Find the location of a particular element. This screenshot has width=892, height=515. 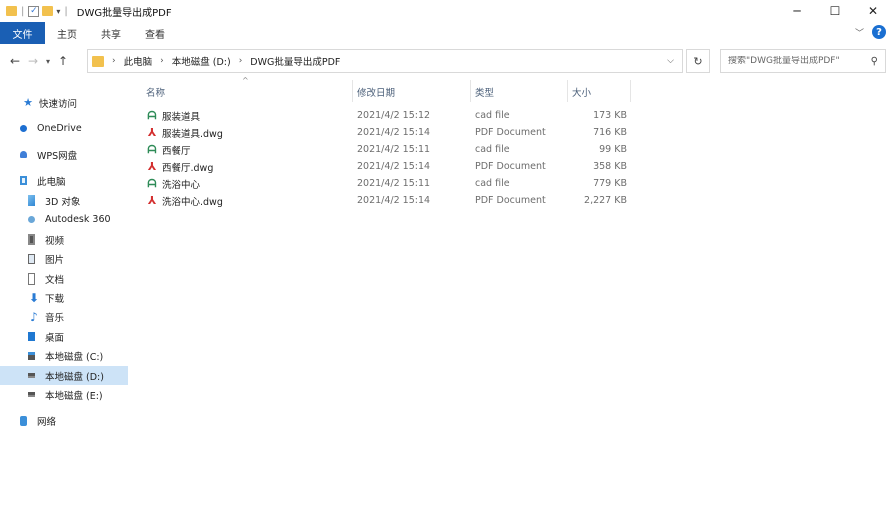

cad-file-icon: ᗩ is located at coordinates (152, 183).